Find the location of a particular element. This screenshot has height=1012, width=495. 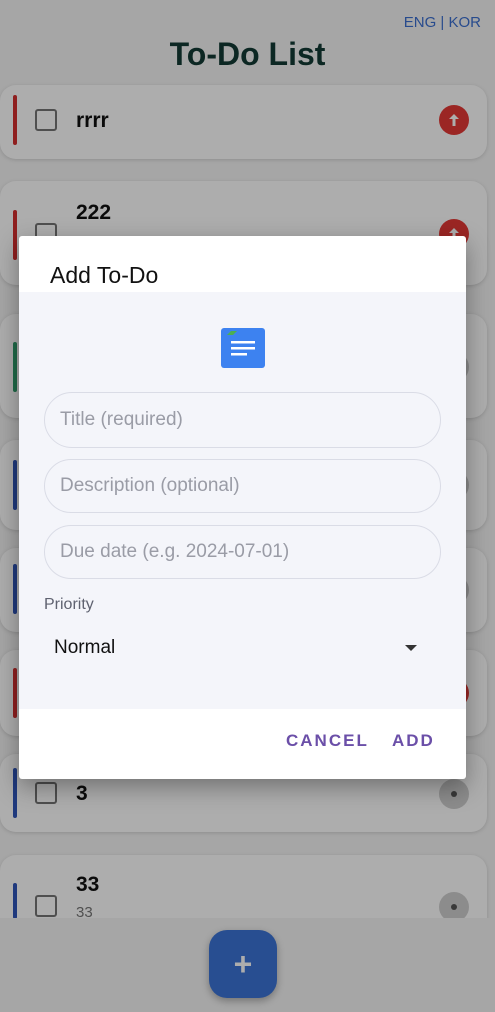

description-field is located at coordinates (242, 486).